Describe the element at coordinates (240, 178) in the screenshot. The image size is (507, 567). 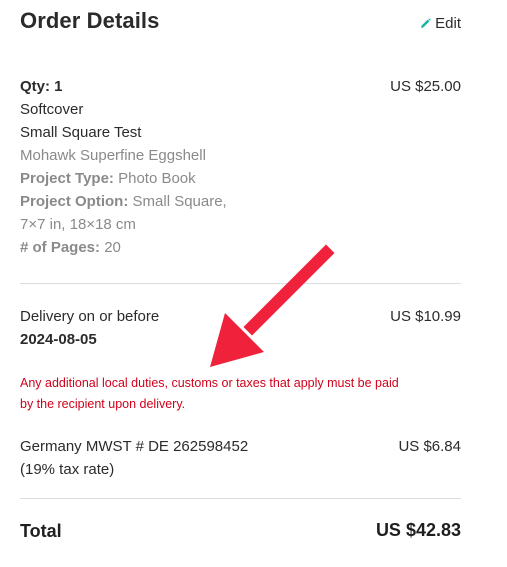
I see `item-project-type: Project Type: Photo Book` at that location.